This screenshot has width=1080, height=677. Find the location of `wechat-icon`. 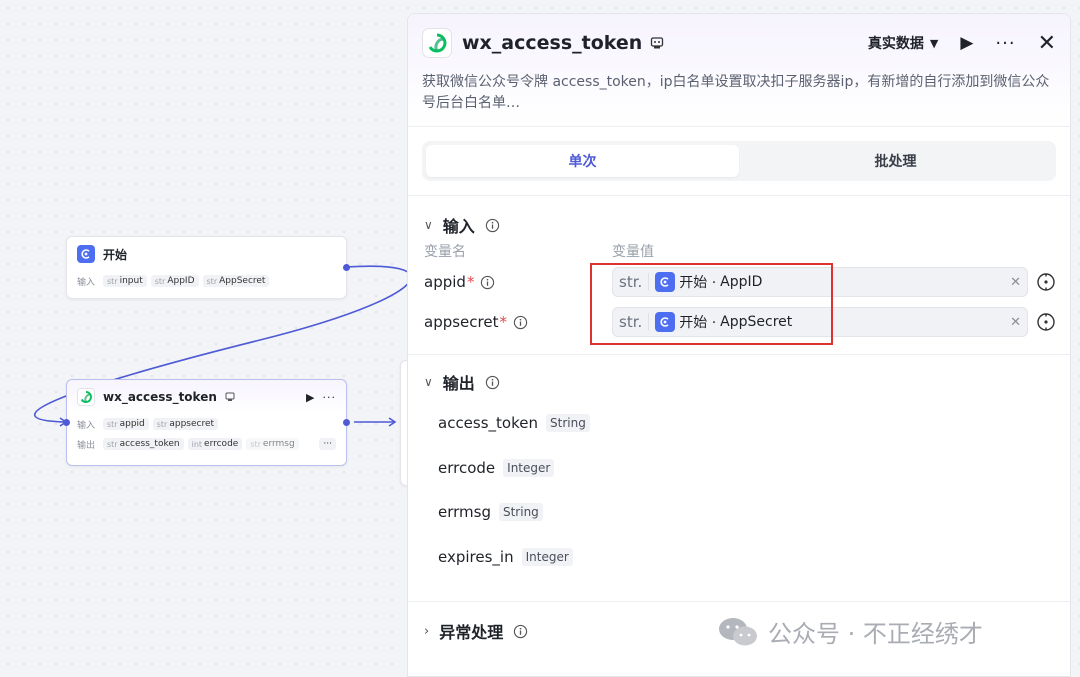

wechat-icon is located at coordinates (437, 43).